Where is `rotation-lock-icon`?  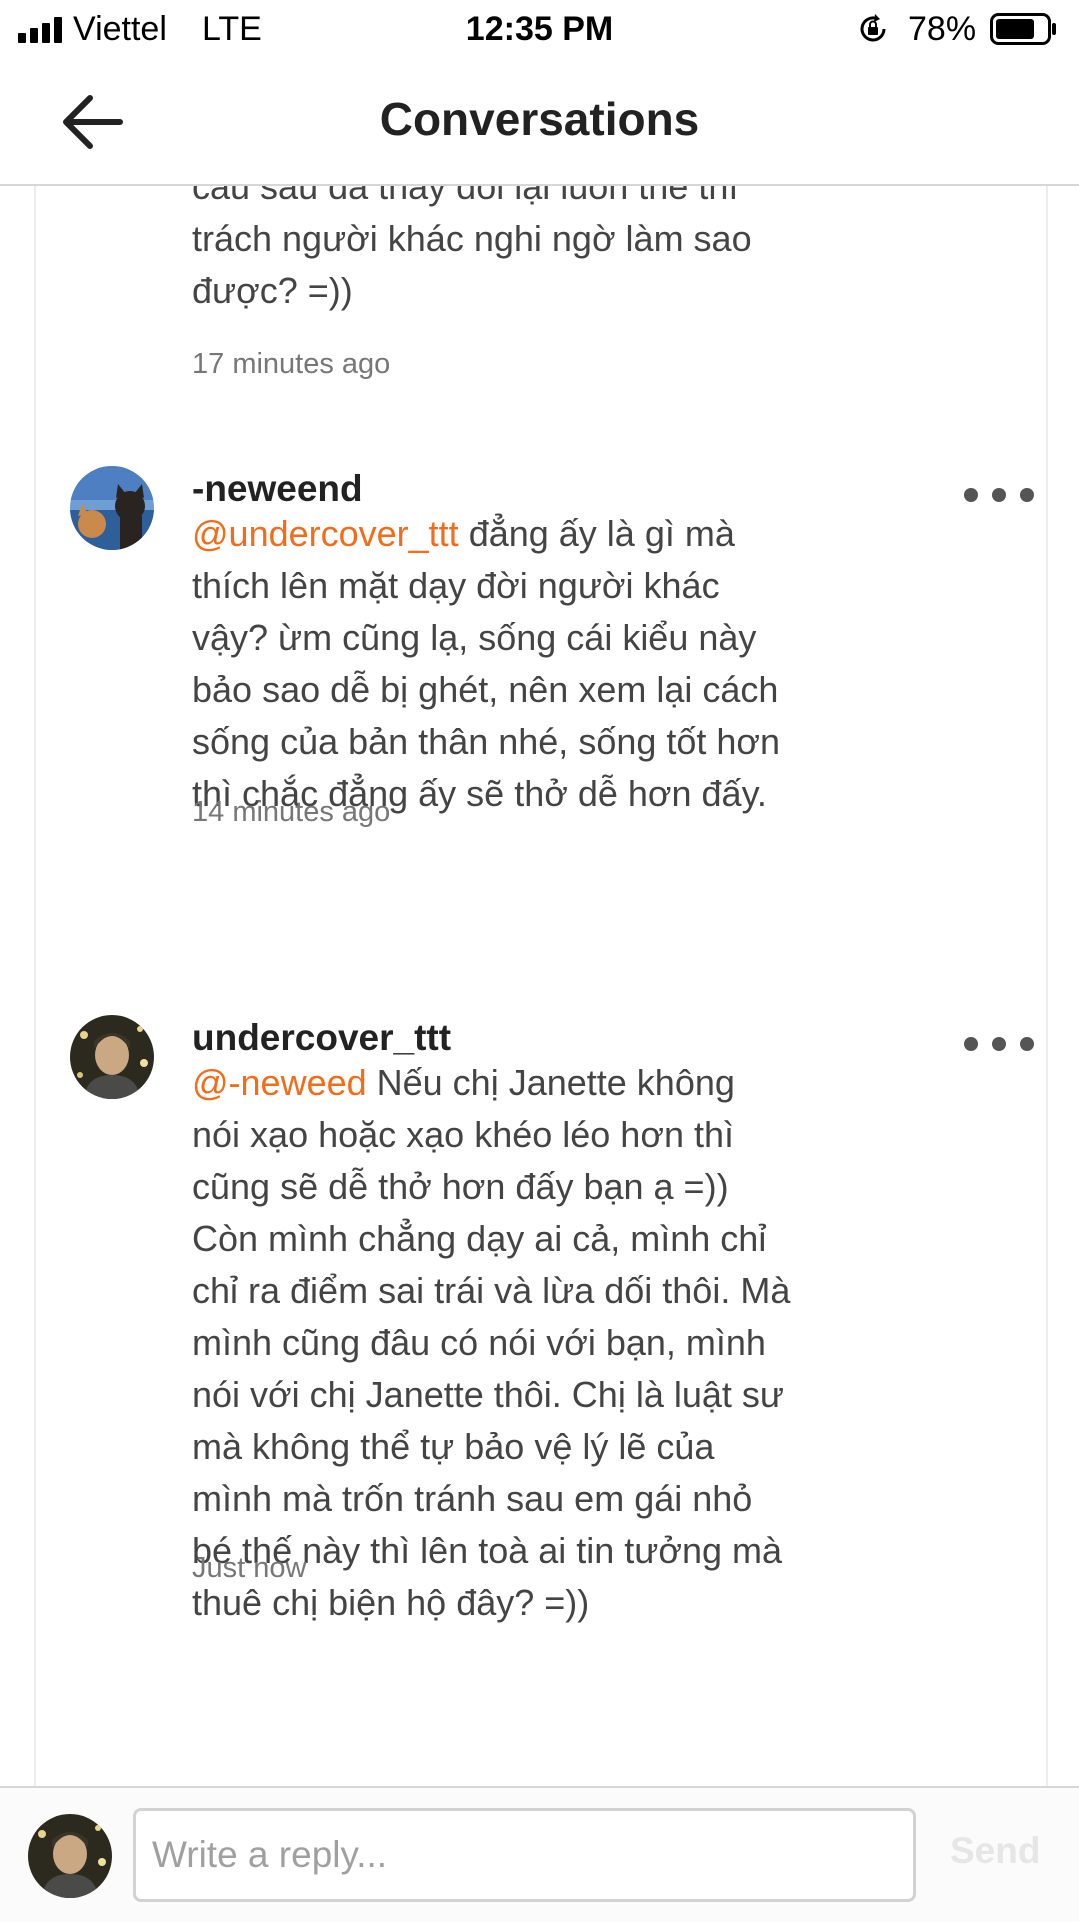
rotation-lock-icon is located at coordinates (873, 28).